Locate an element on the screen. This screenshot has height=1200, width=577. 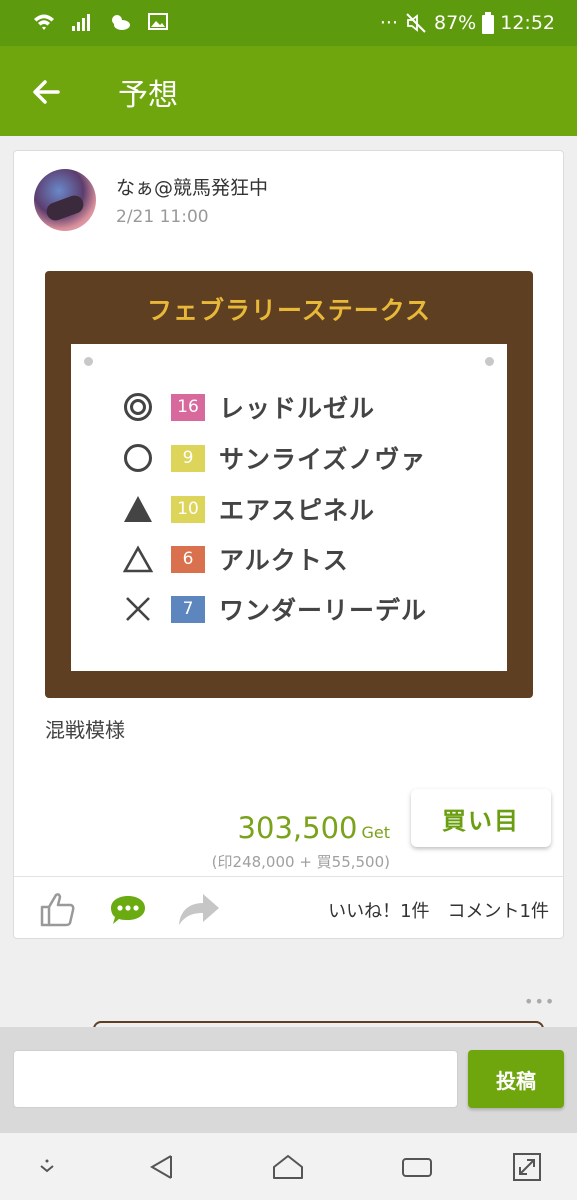
pick-row: 6 アルクトス is located at coordinates (235, 559).